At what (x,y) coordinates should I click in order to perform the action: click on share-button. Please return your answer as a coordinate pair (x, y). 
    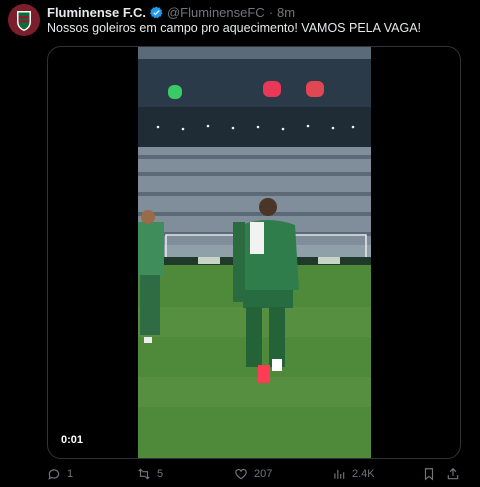
    Looking at the image, I should click on (453, 476).